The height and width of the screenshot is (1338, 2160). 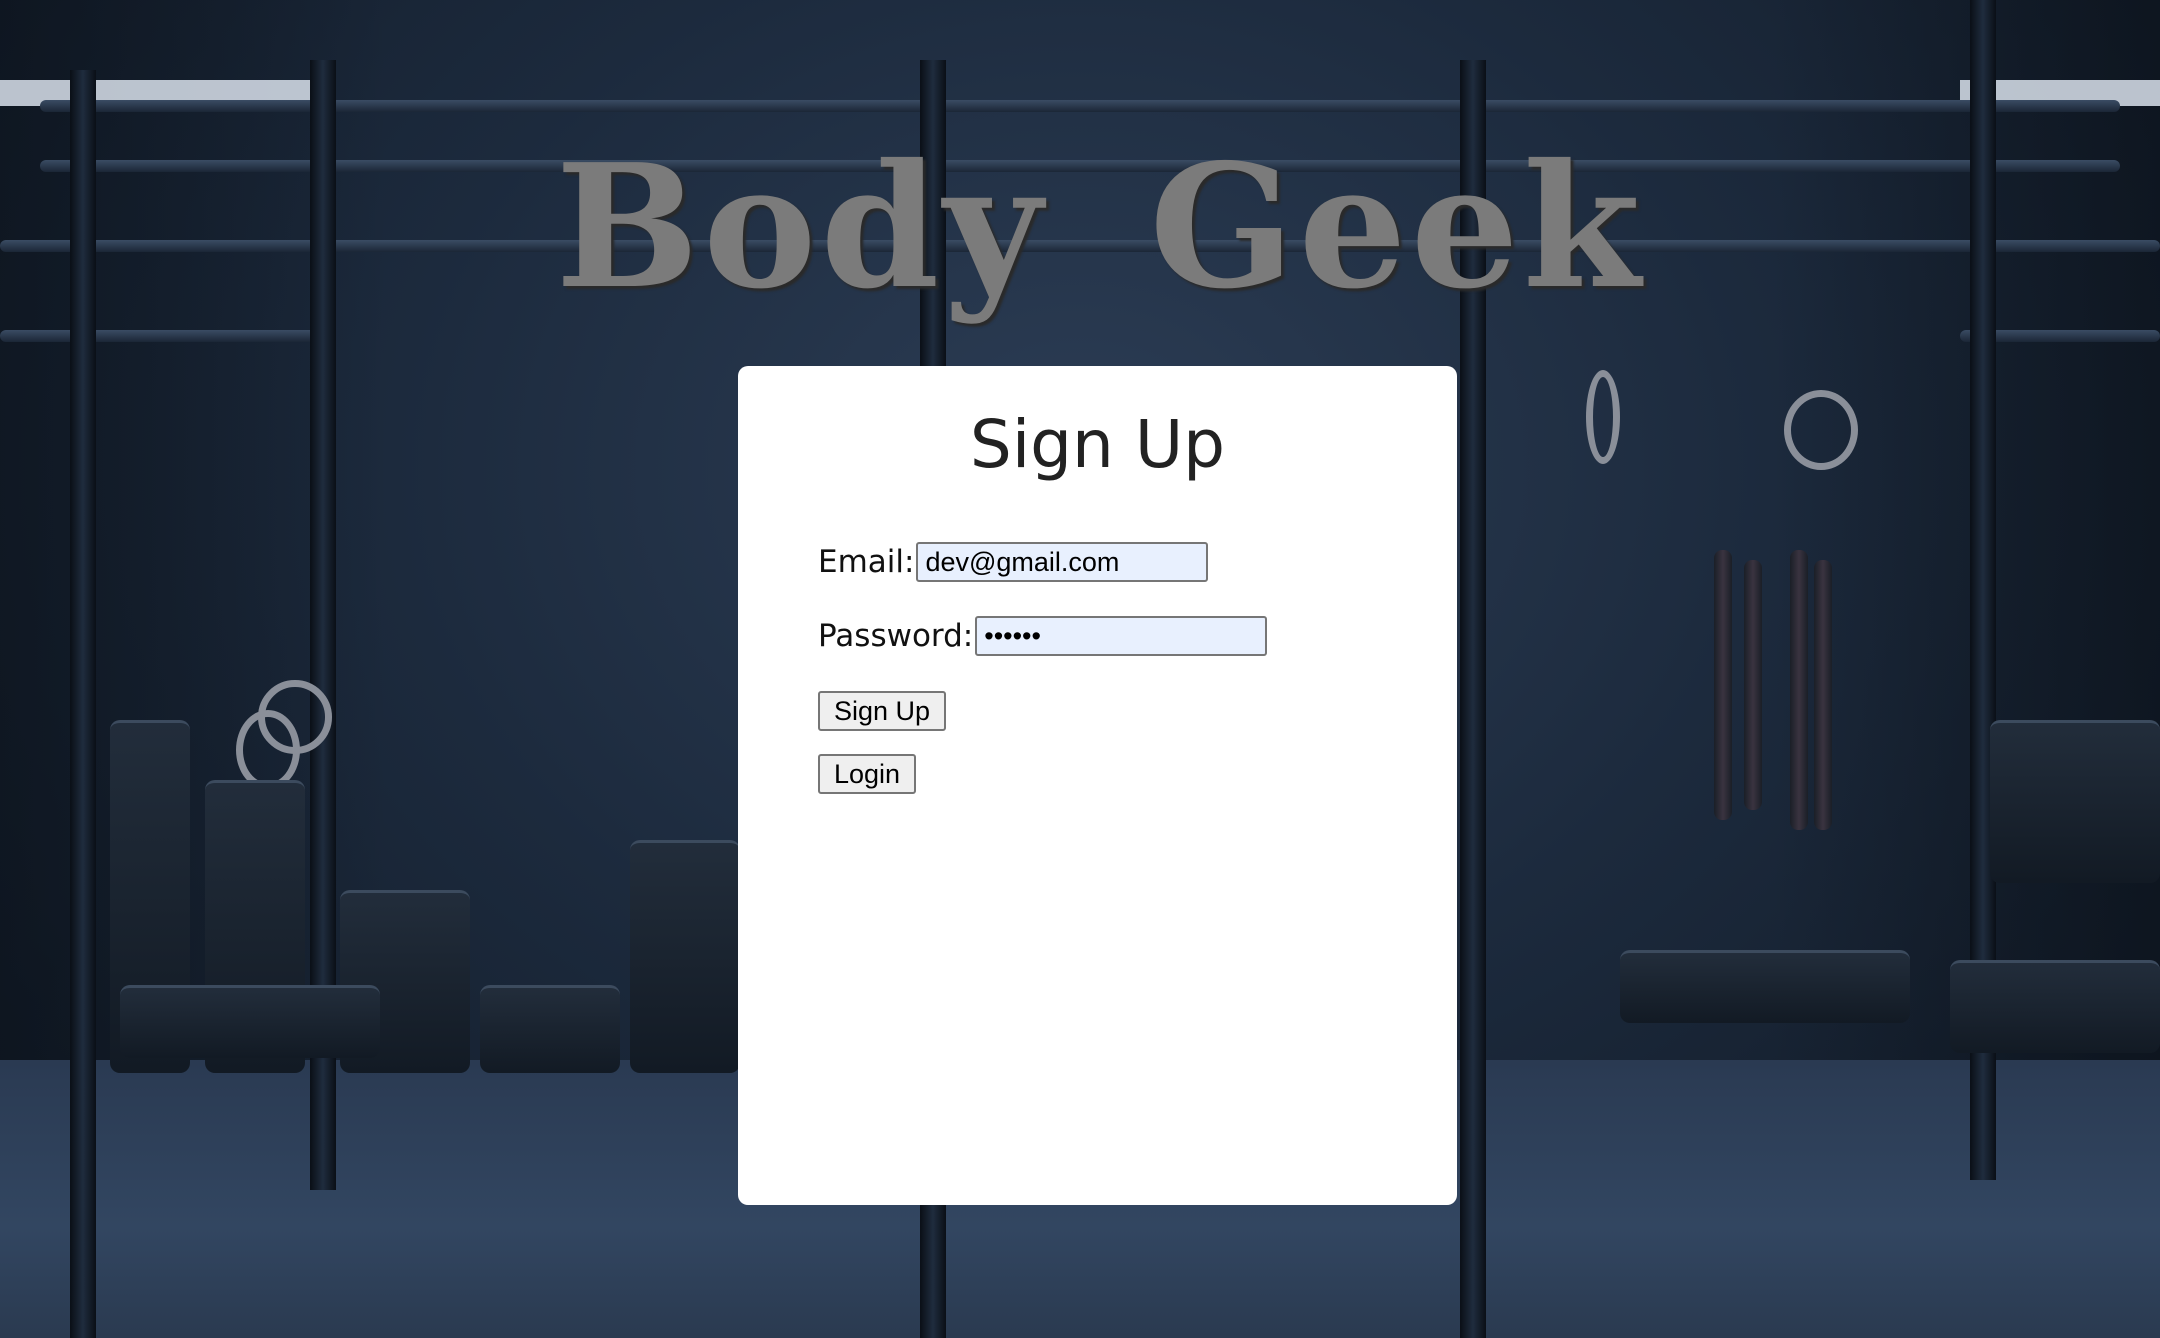 What do you see at coordinates (2075, 801) in the screenshot?
I see `barbell-rack` at bounding box center [2075, 801].